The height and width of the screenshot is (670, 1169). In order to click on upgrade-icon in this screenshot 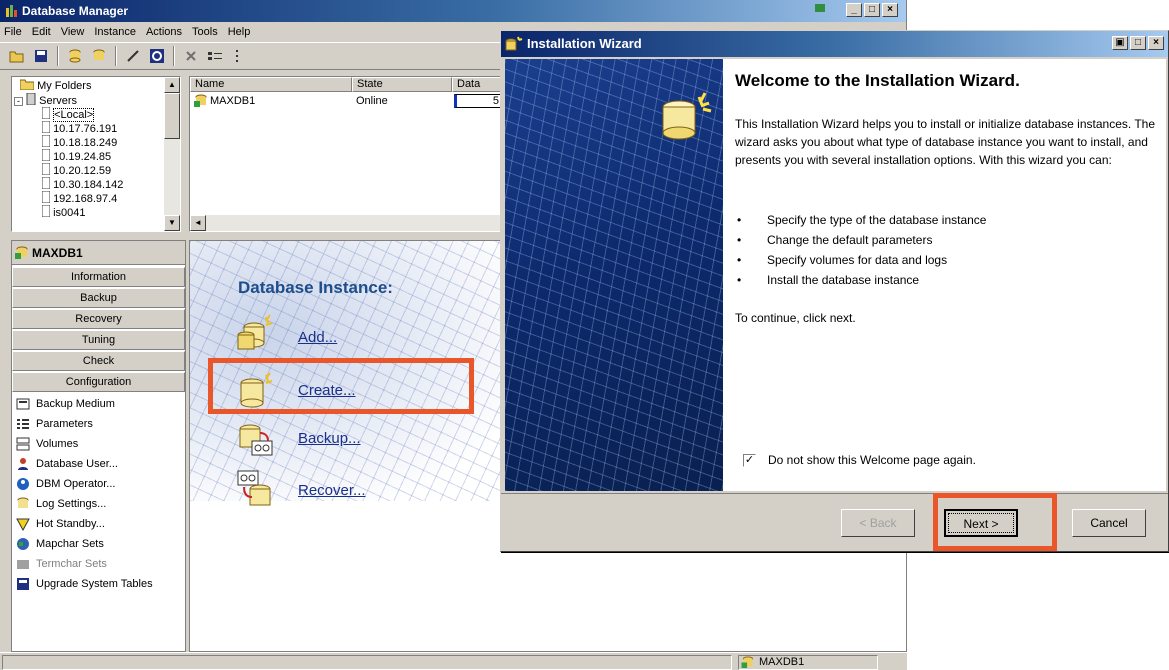, I will do `click(23, 584)`.